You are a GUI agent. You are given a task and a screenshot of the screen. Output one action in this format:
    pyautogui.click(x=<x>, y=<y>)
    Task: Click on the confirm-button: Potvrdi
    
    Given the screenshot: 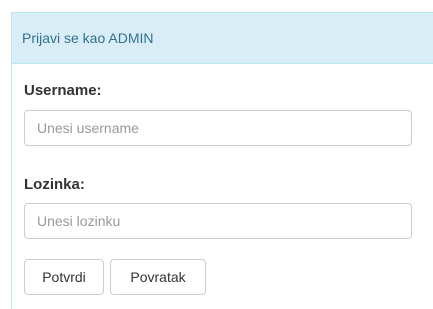 What is the action you would take?
    pyautogui.click(x=64, y=277)
    